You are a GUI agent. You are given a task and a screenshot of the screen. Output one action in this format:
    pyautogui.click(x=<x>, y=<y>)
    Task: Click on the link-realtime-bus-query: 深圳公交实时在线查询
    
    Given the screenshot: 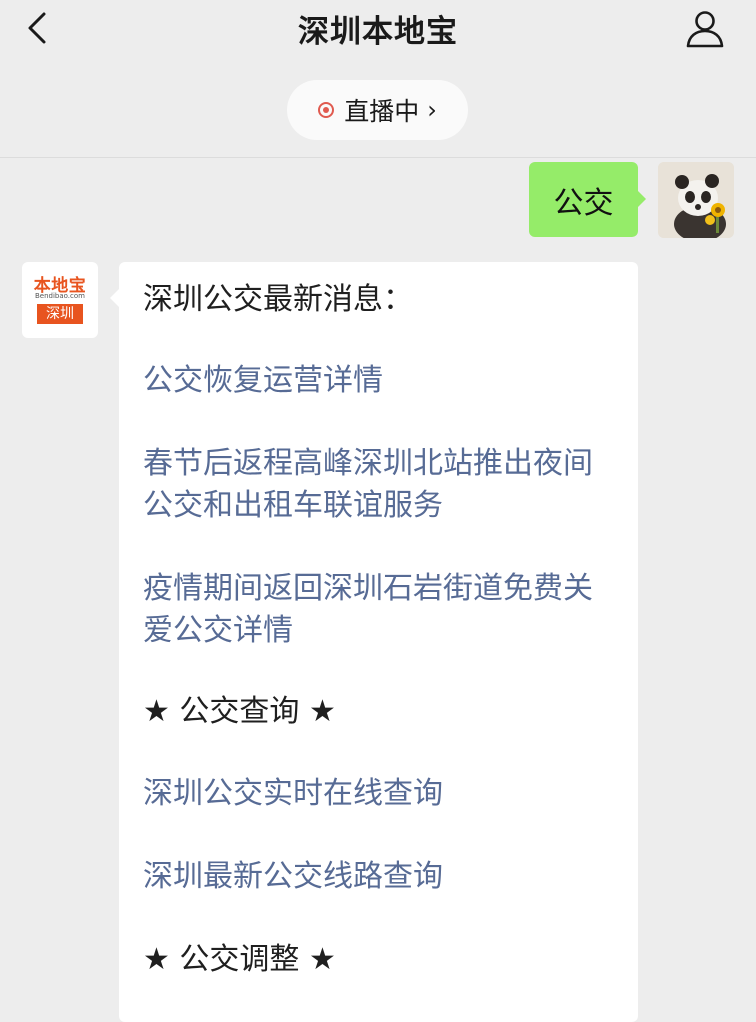 What is the action you would take?
    pyautogui.click(x=381, y=794)
    